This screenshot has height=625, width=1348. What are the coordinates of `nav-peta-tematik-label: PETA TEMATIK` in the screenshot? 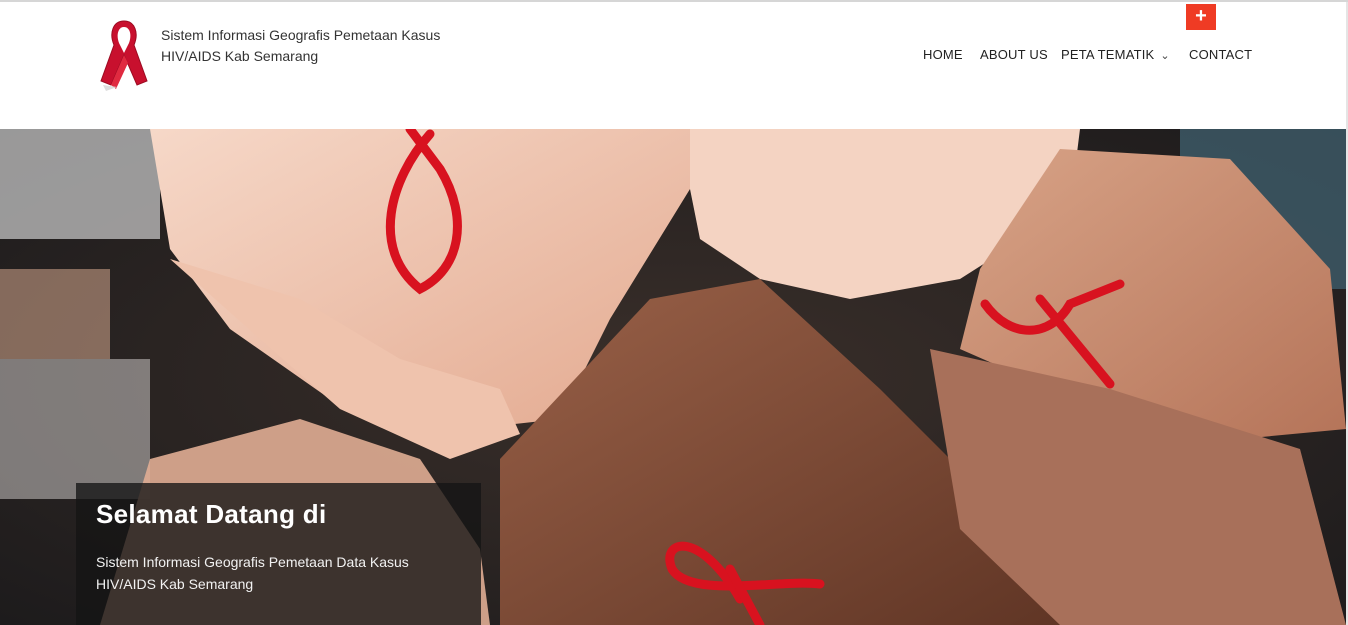 It's located at (1108, 54).